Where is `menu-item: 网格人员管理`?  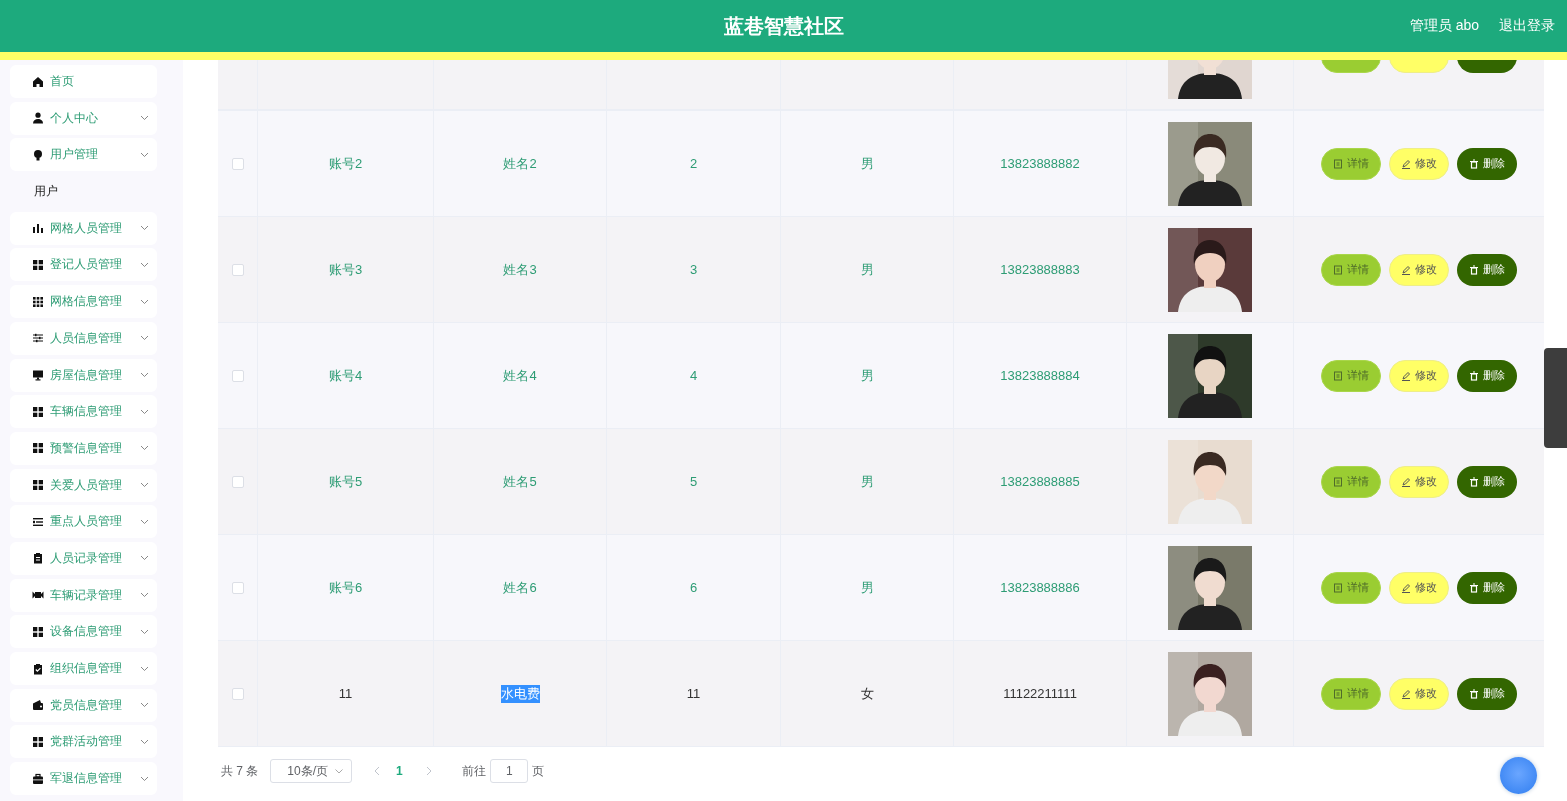 menu-item: 网格人员管理 is located at coordinates (83, 228).